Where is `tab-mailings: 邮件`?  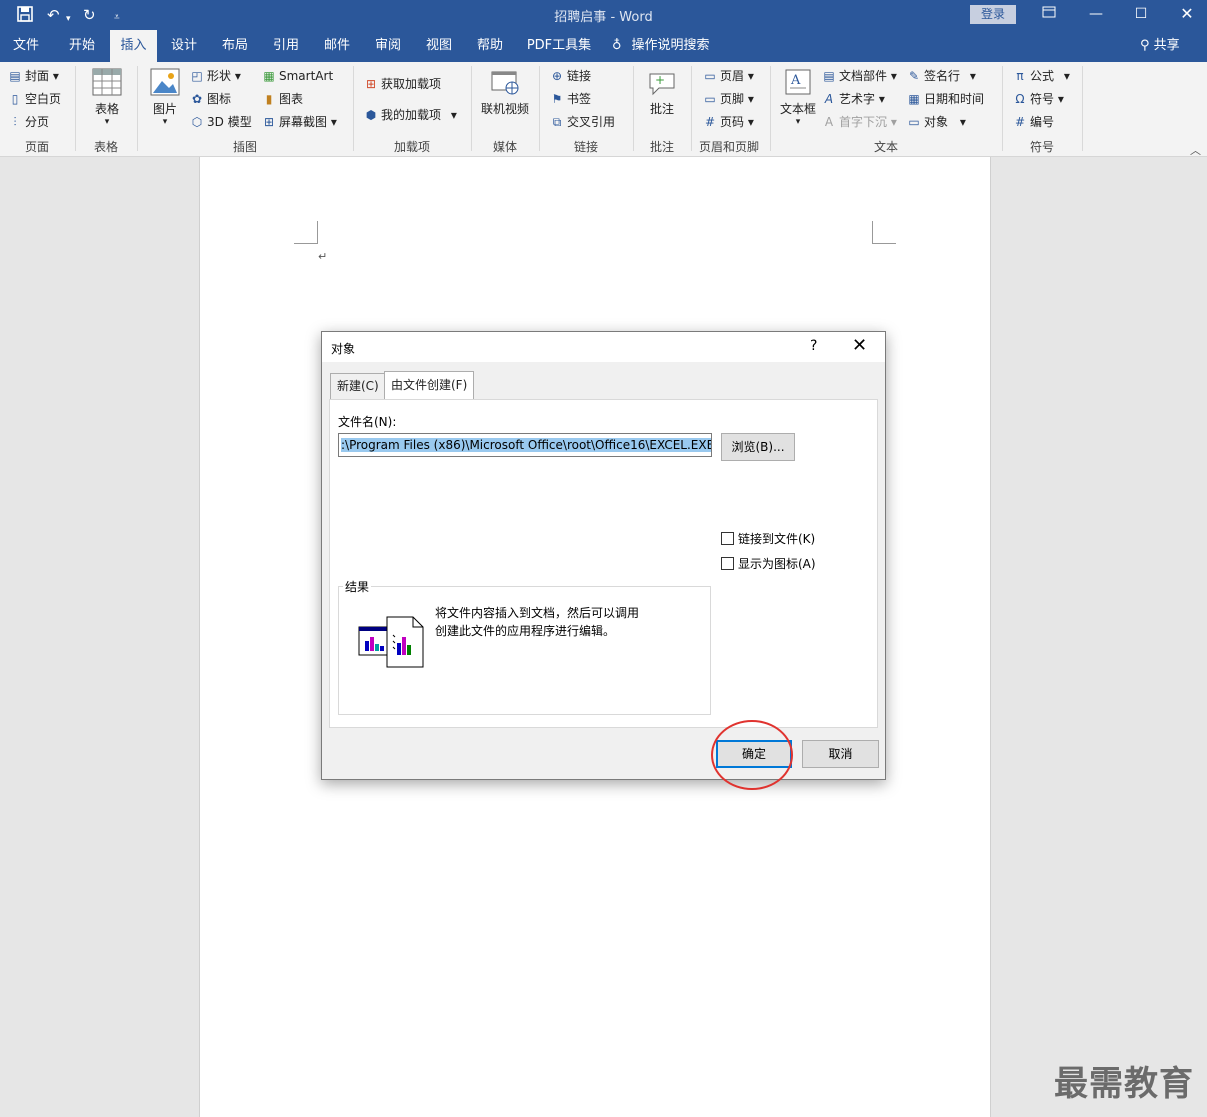
tab-mailings: 邮件 is located at coordinates (337, 46).